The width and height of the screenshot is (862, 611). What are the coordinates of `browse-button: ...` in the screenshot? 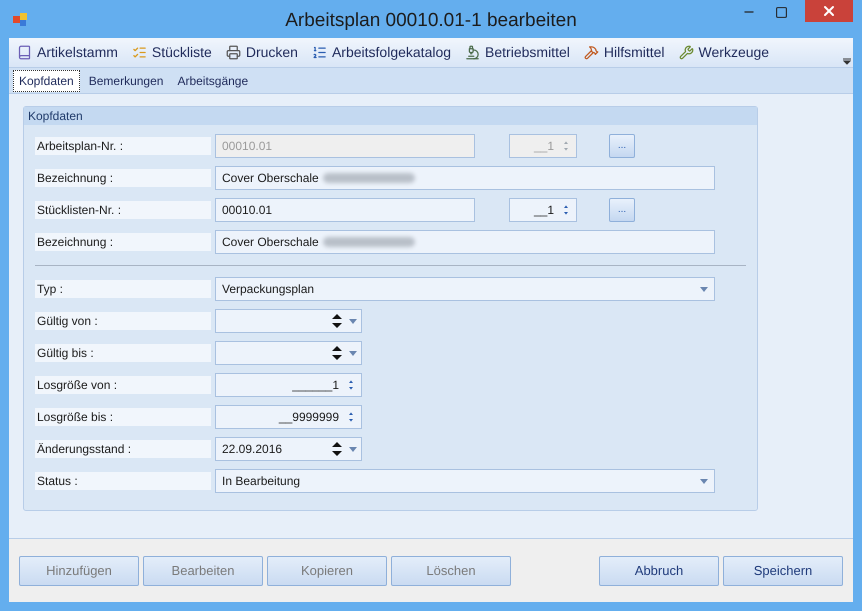 It's located at (622, 210).